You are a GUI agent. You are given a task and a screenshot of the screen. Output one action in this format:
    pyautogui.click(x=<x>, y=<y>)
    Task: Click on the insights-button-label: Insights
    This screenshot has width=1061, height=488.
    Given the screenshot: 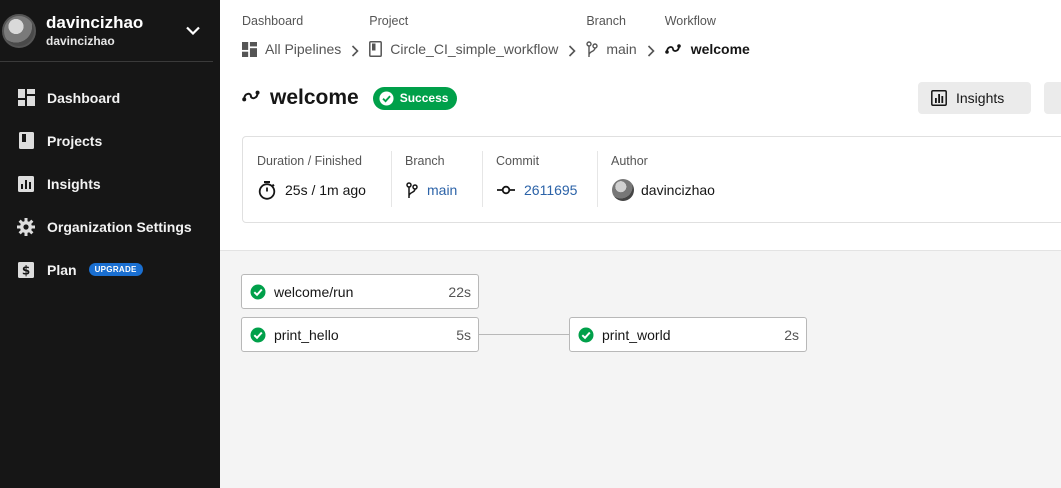 What is the action you would take?
    pyautogui.click(x=980, y=98)
    